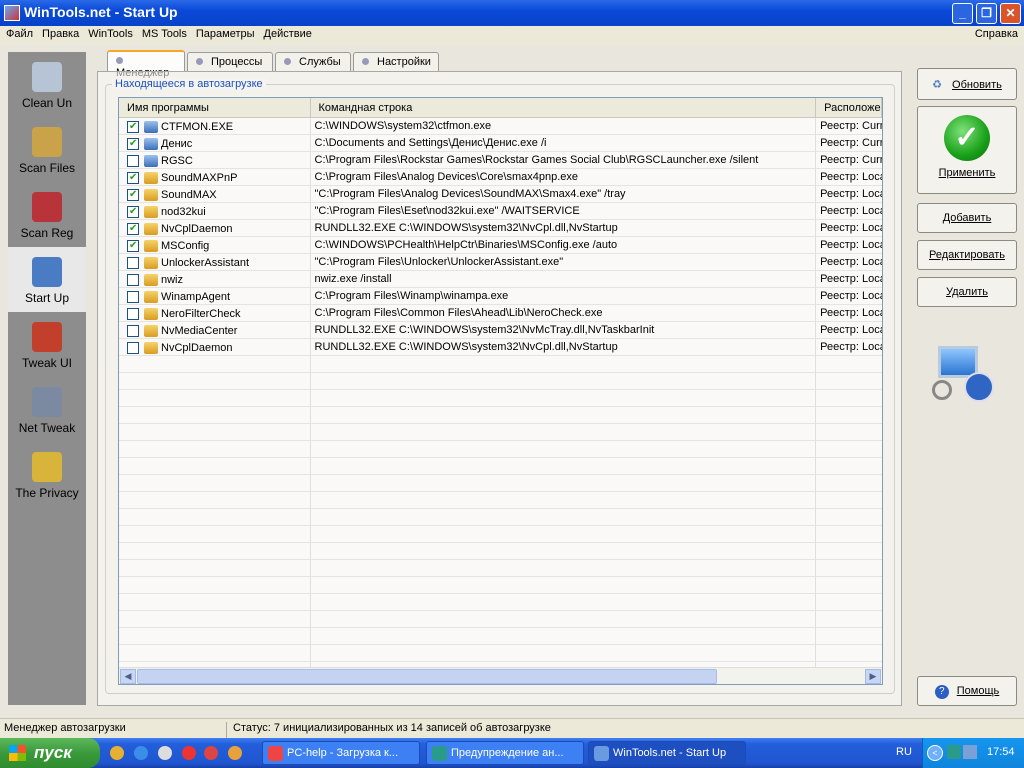 The height and width of the screenshot is (768, 1024). What do you see at coordinates (967, 150) in the screenshot?
I see `apply-button: ✓ Применить` at bounding box center [967, 150].